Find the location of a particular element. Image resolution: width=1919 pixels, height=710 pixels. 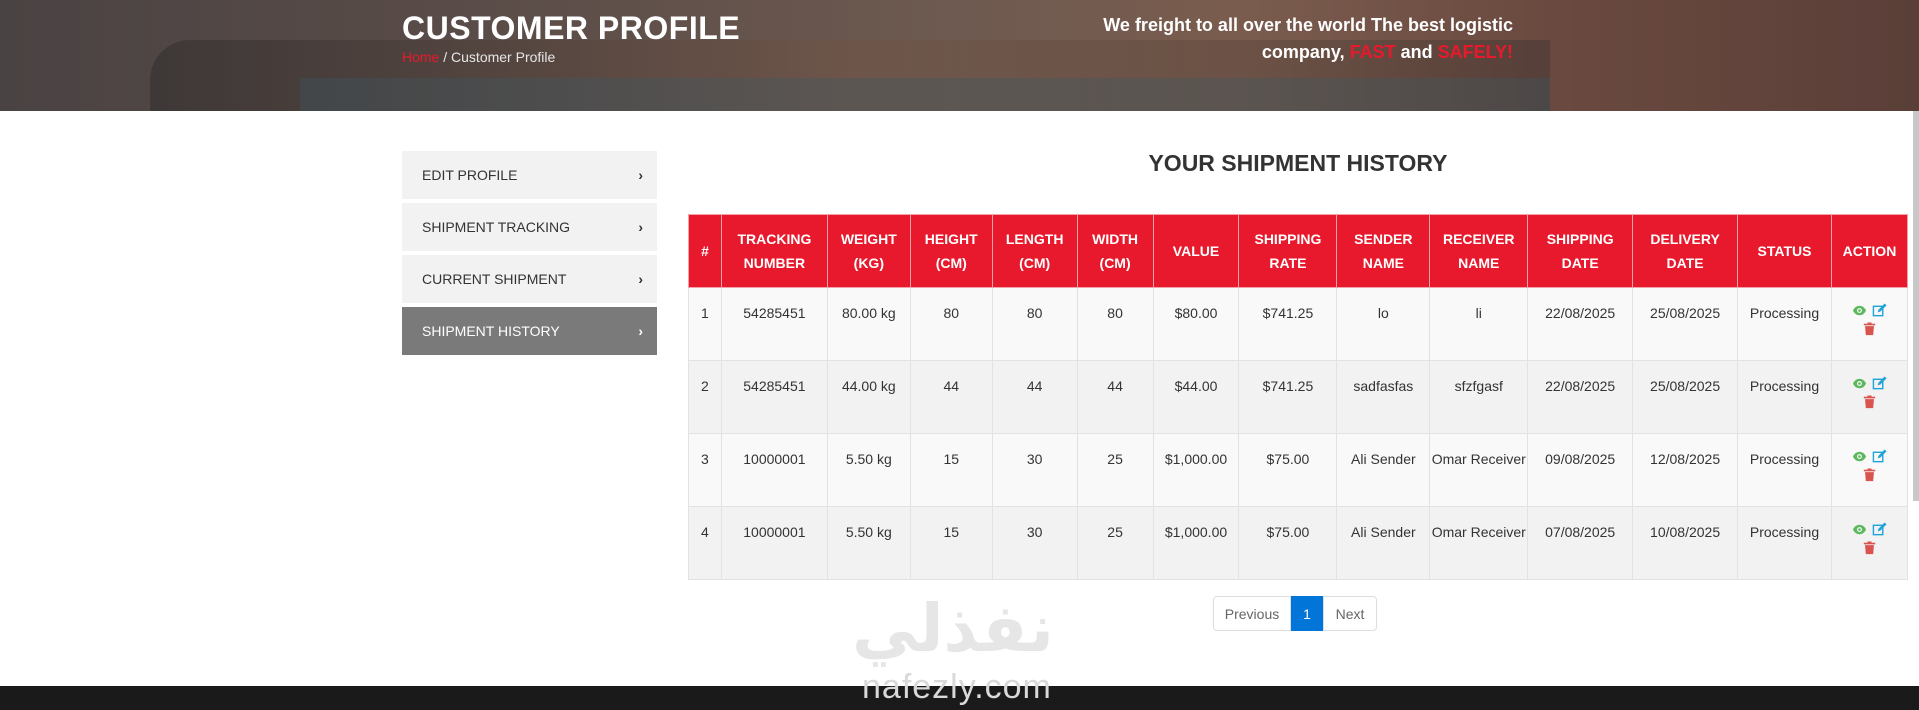

watermark-arabic: نفذلي is located at coordinates (953, 628).